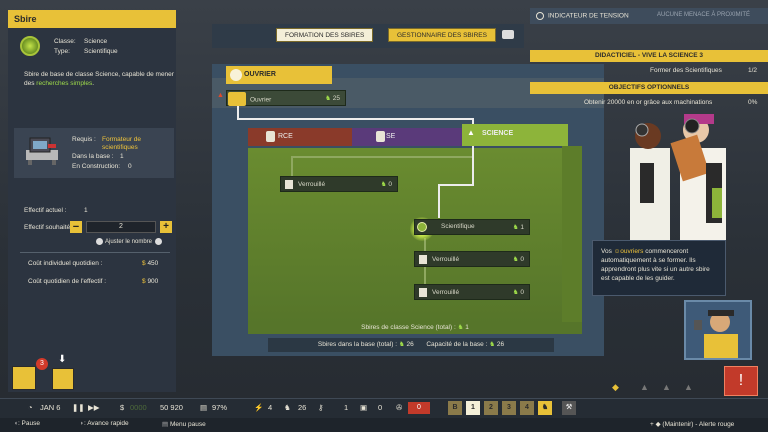 The image size is (768, 432). What do you see at coordinates (455, 408) in the screenshot?
I see `speed-slot: B` at bounding box center [455, 408].